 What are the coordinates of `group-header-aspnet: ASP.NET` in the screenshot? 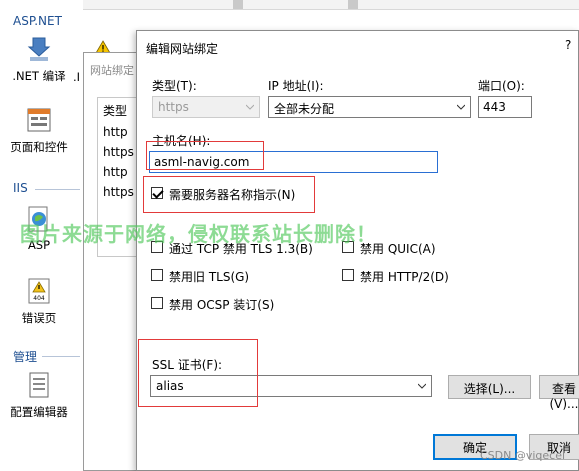 It's located at (37, 21).